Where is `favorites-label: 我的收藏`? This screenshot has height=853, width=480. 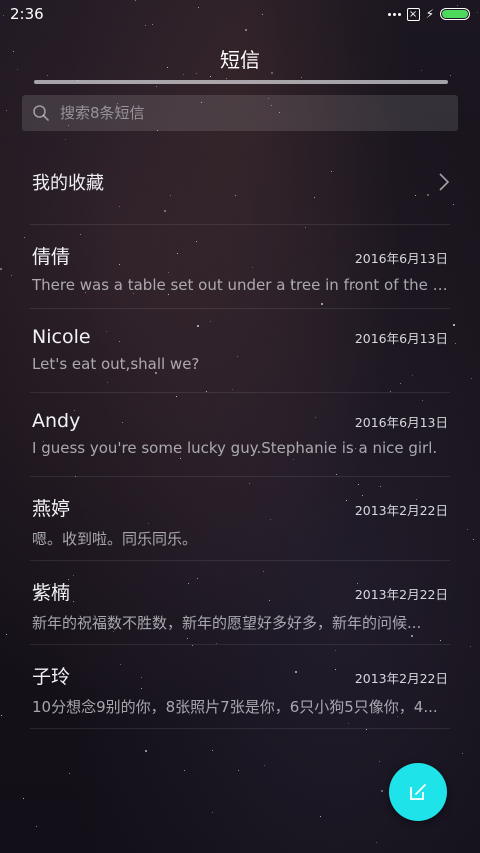 favorites-label: 我的收藏 is located at coordinates (68, 183).